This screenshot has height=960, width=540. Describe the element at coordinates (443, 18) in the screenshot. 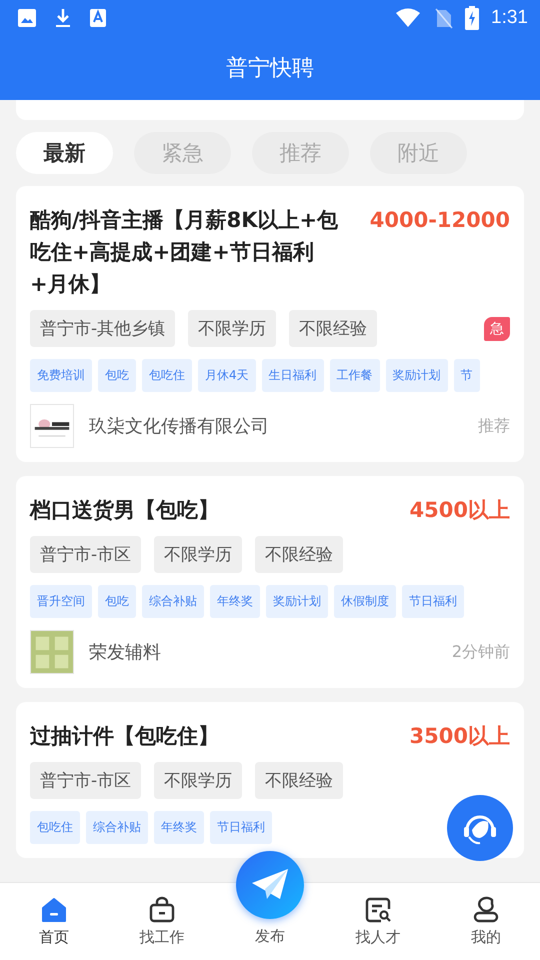

I see `no-sim-icon` at that location.